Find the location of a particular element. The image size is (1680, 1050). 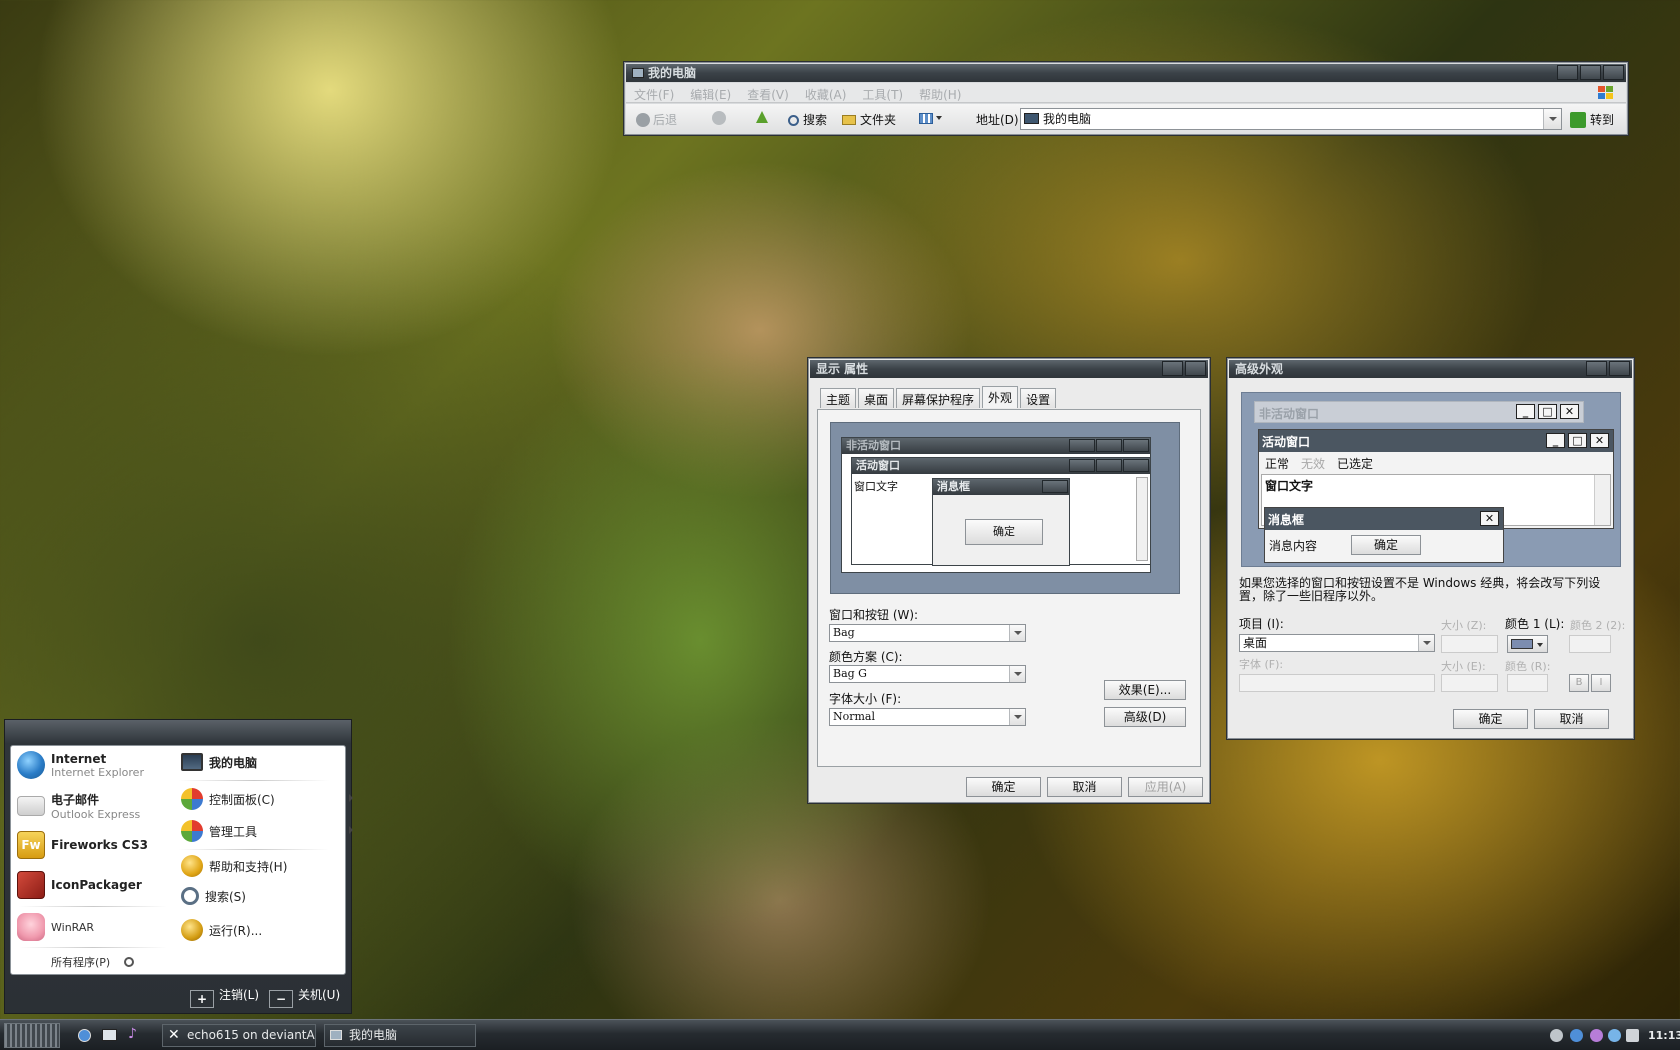

address-bar: 我的电脑 is located at coordinates (1291, 119).